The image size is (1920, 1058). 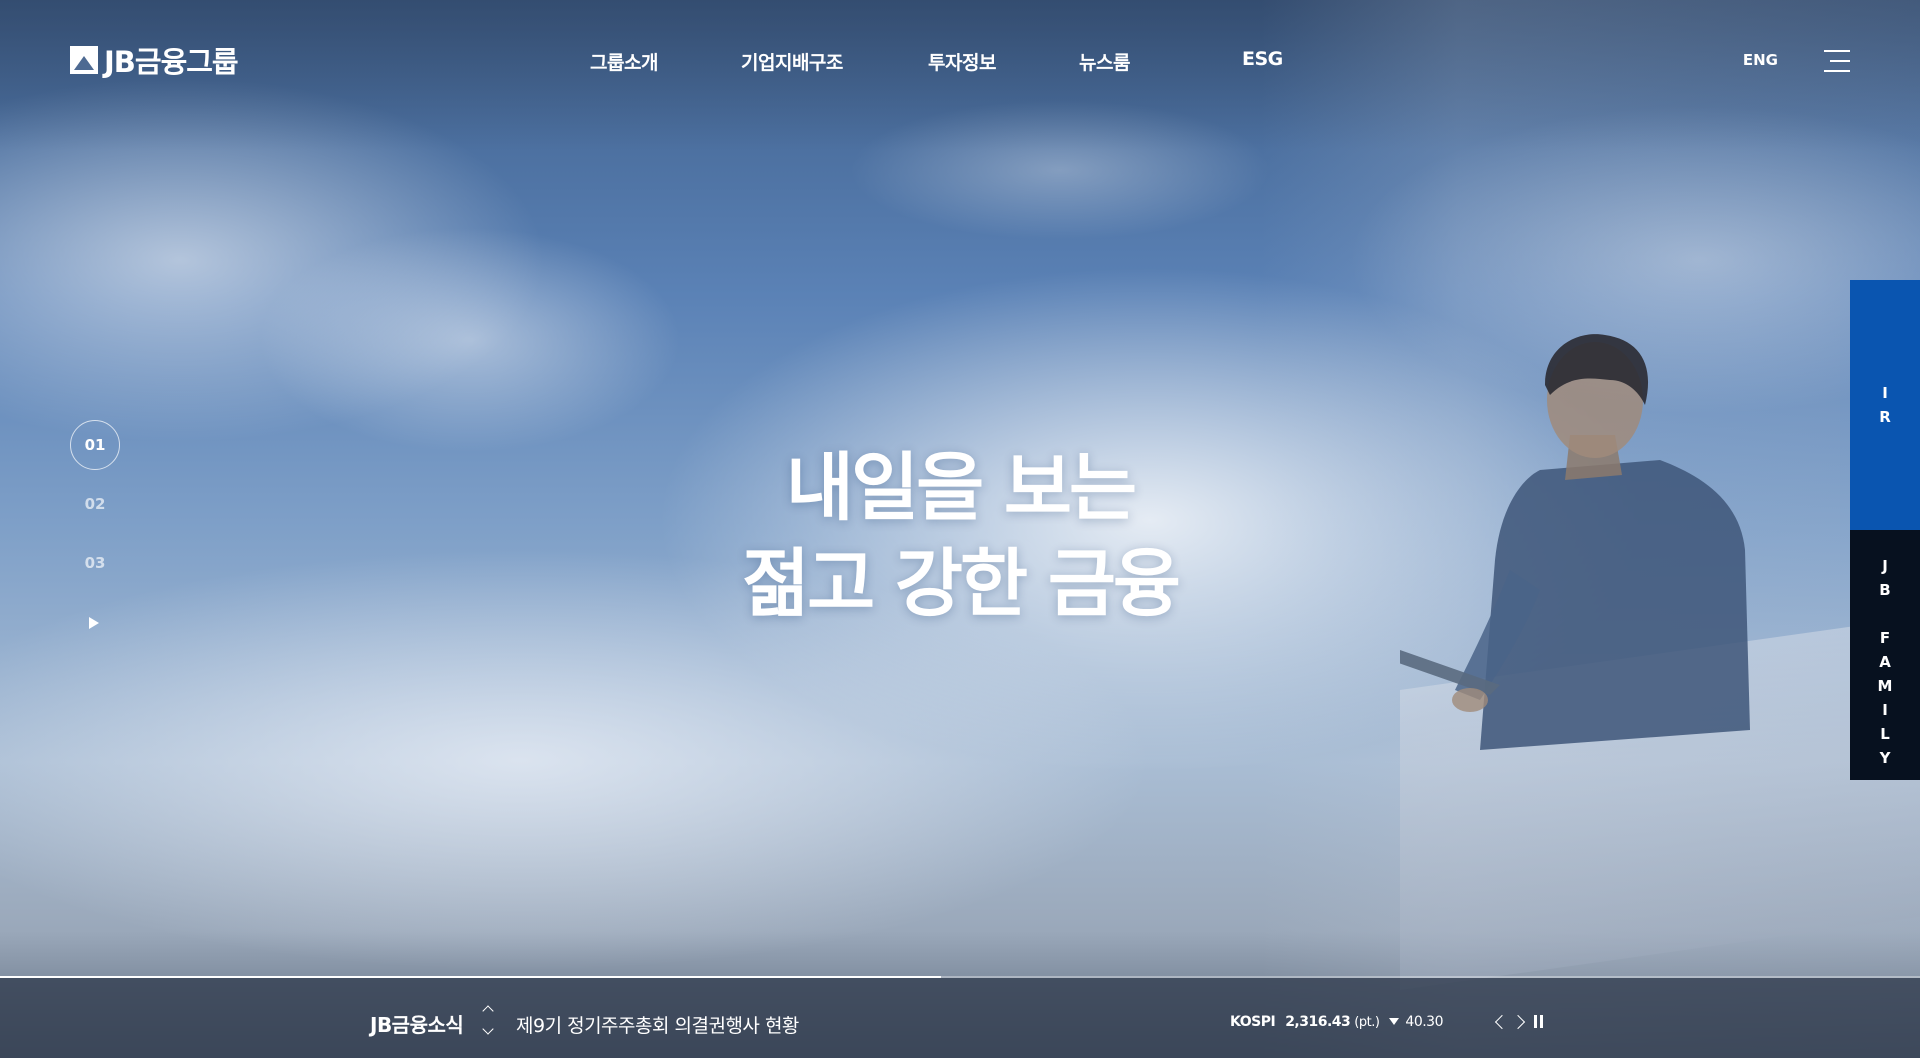 I want to click on side-tab-ir: I R, so click(x=1885, y=405).